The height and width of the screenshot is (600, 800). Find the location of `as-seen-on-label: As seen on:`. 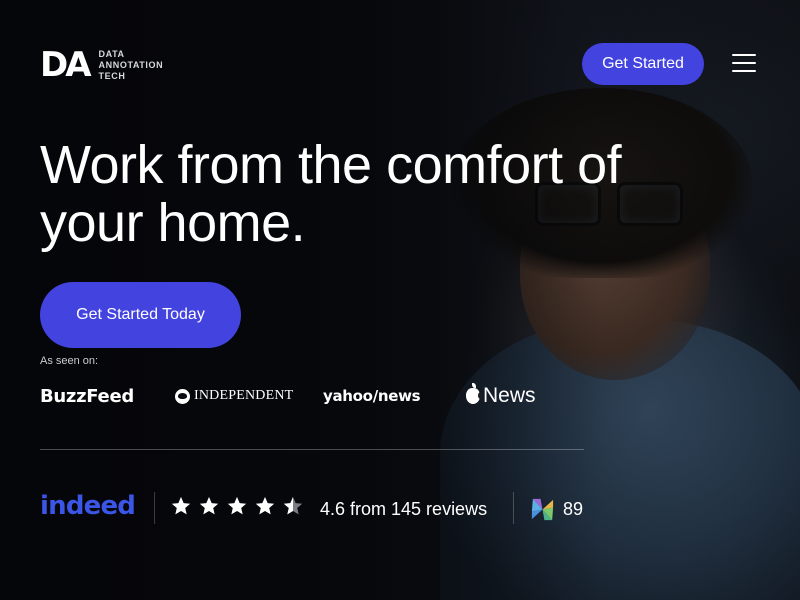

as-seen-on-label: As seen on: is located at coordinates (69, 361).